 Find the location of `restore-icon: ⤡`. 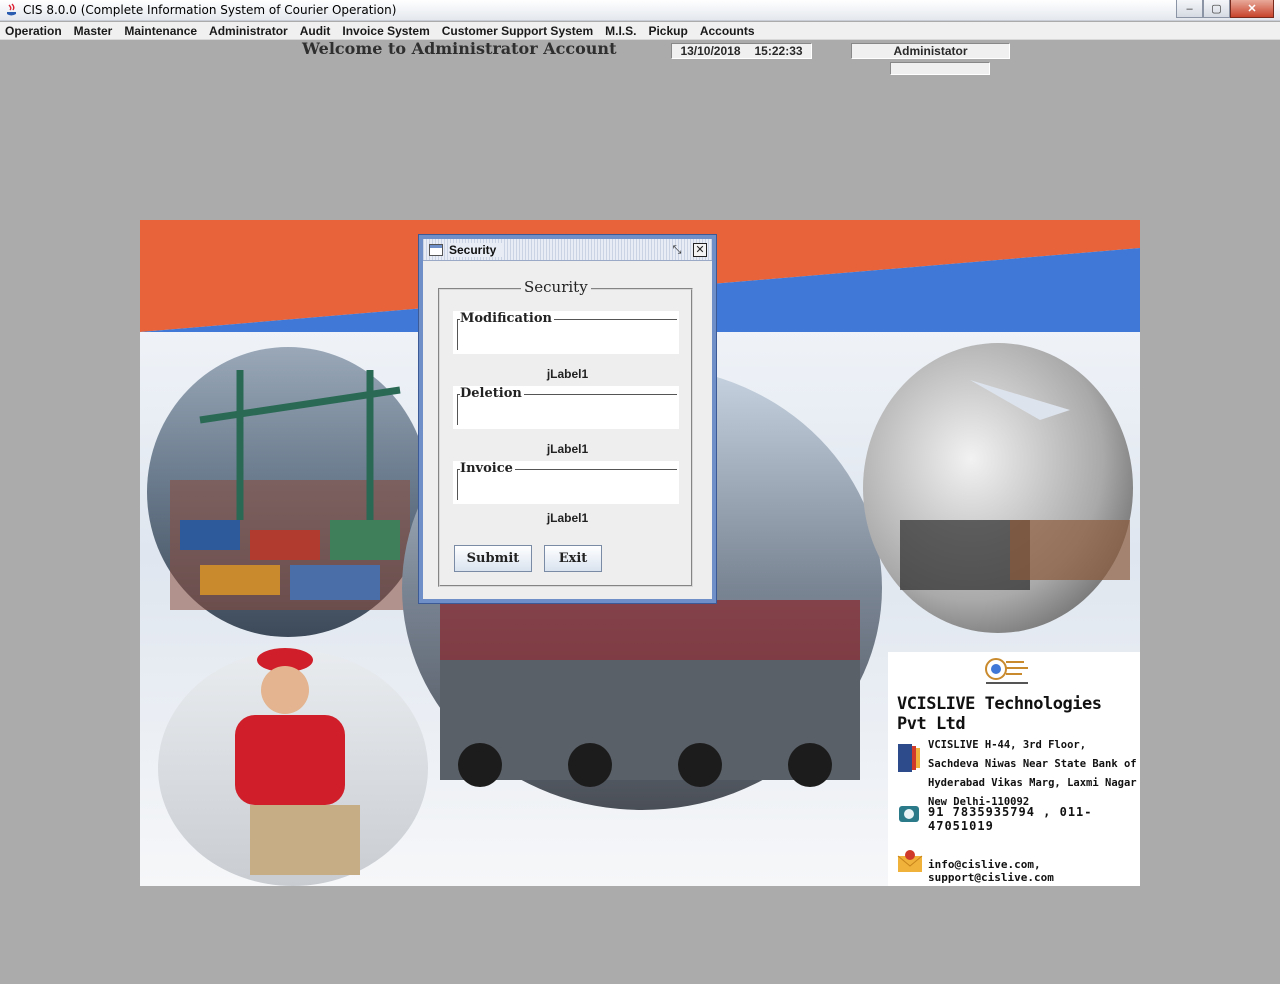

restore-icon: ⤡ is located at coordinates (677, 250).